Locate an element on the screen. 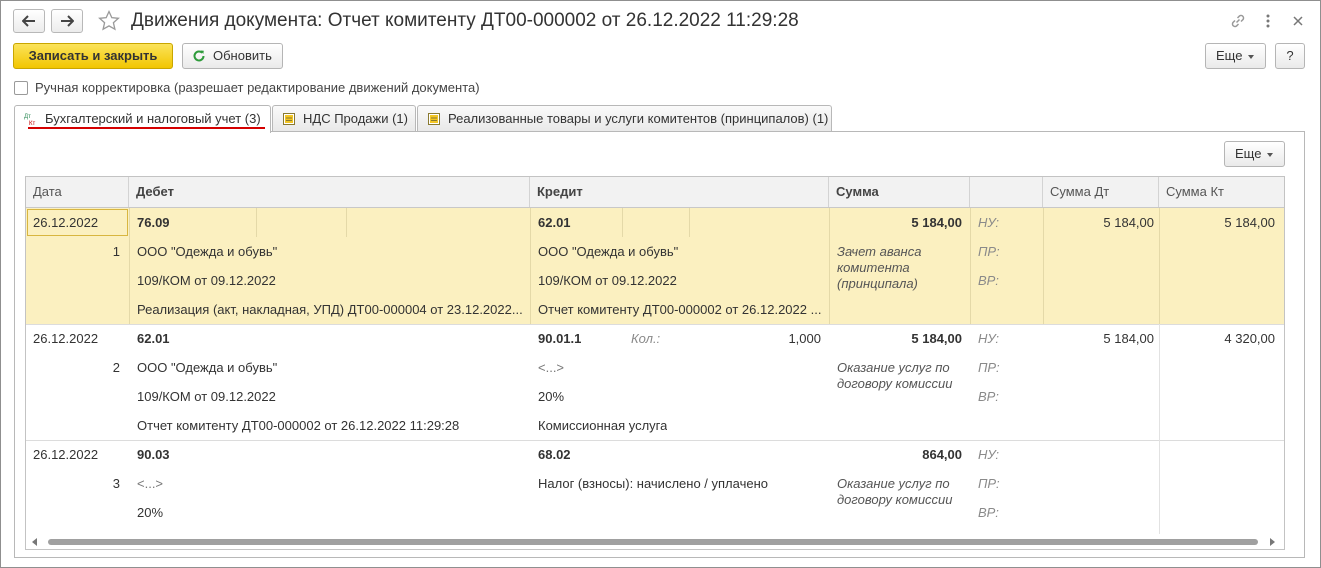 The width and height of the screenshot is (1321, 568). row-number: 2 is located at coordinates (116, 367).